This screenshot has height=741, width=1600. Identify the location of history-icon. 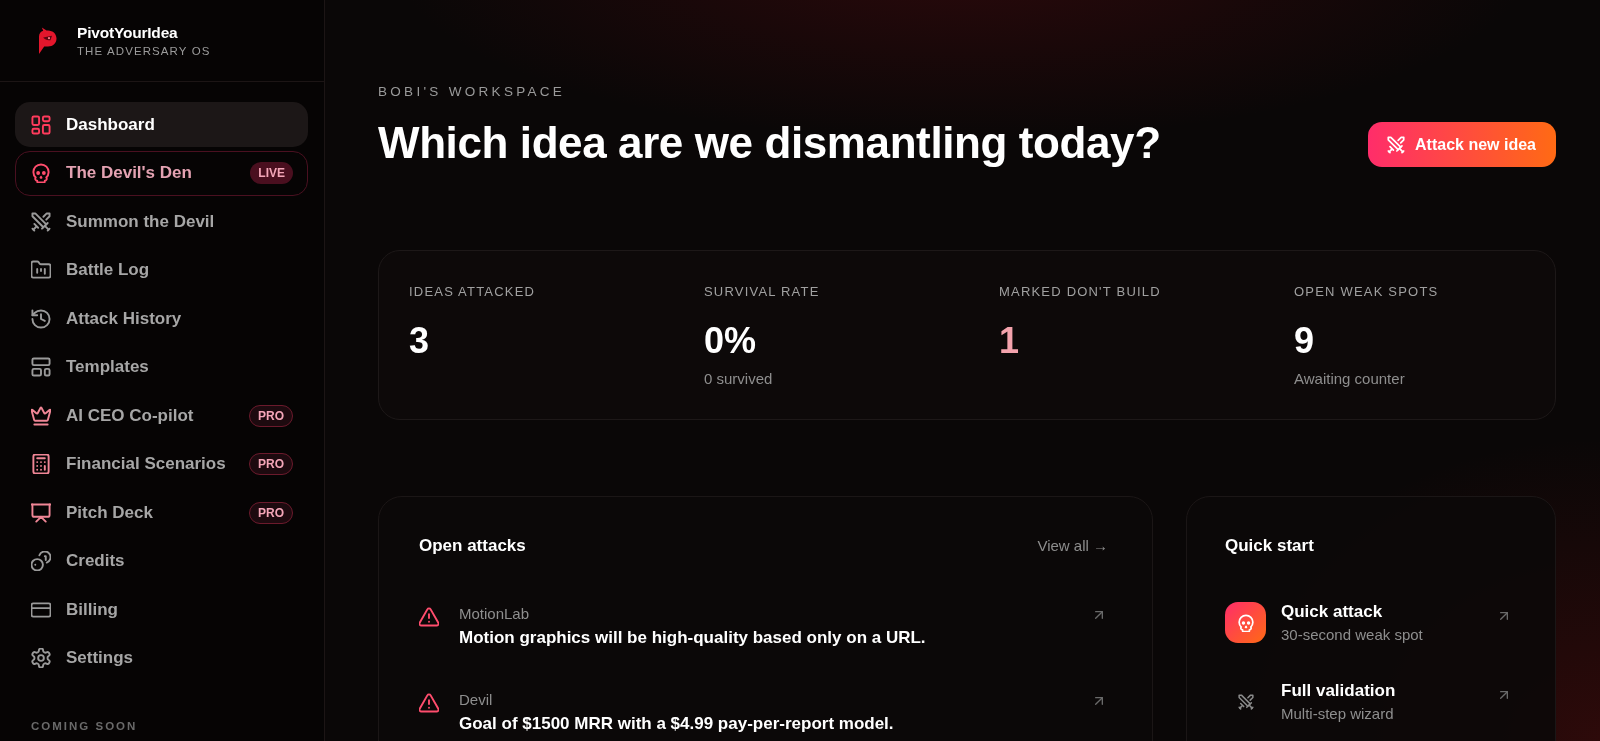
(41, 318).